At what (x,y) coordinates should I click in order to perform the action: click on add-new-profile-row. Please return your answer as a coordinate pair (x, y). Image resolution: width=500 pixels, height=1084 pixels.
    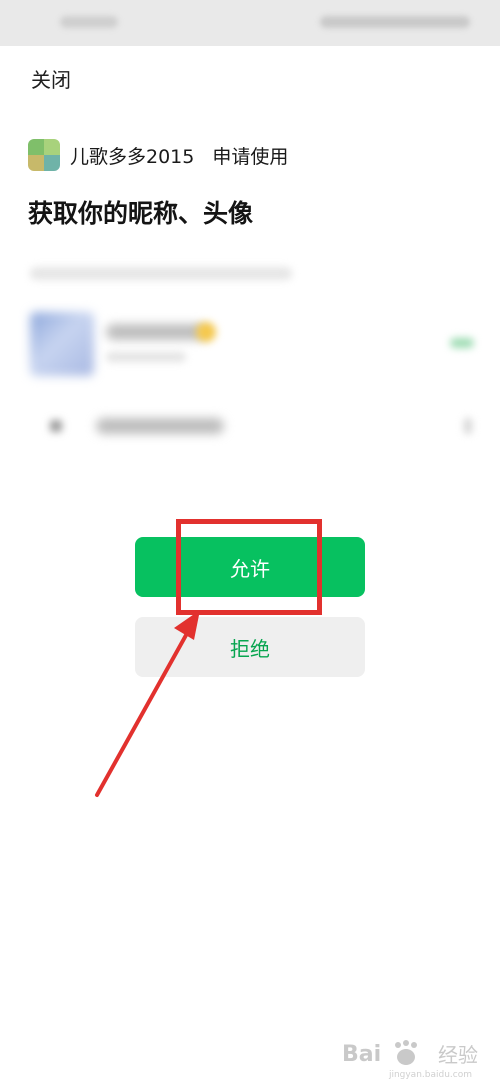
    Looking at the image, I should click on (255, 426).